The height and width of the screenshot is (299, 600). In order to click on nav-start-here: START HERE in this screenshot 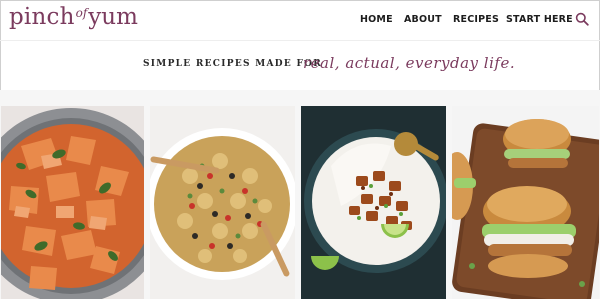, I will do `click(539, 19)`.